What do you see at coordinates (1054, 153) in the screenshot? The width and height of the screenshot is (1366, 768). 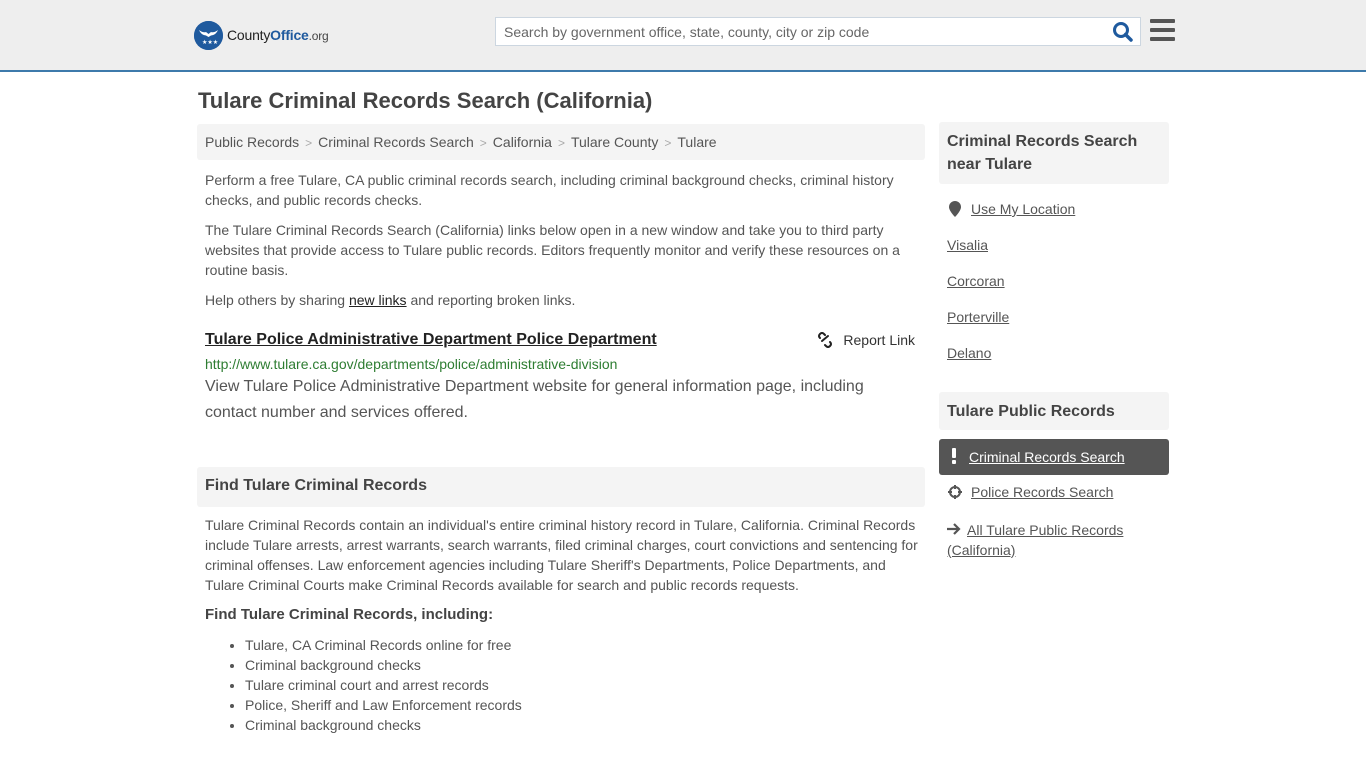 I see `sidebar-nearby-heading: Criminal Records Search near Tulare` at bounding box center [1054, 153].